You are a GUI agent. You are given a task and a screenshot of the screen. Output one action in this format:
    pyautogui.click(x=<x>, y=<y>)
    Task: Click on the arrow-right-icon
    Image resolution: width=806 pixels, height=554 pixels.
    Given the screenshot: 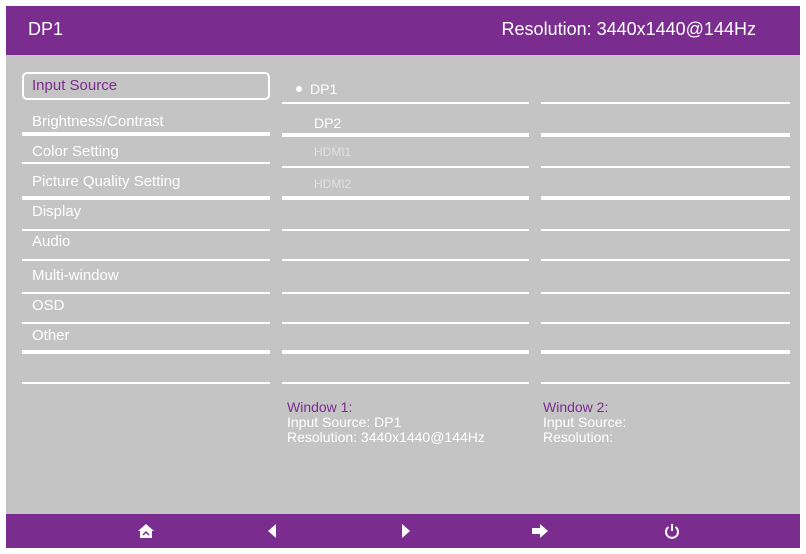 What is the action you would take?
    pyautogui.click(x=406, y=531)
    